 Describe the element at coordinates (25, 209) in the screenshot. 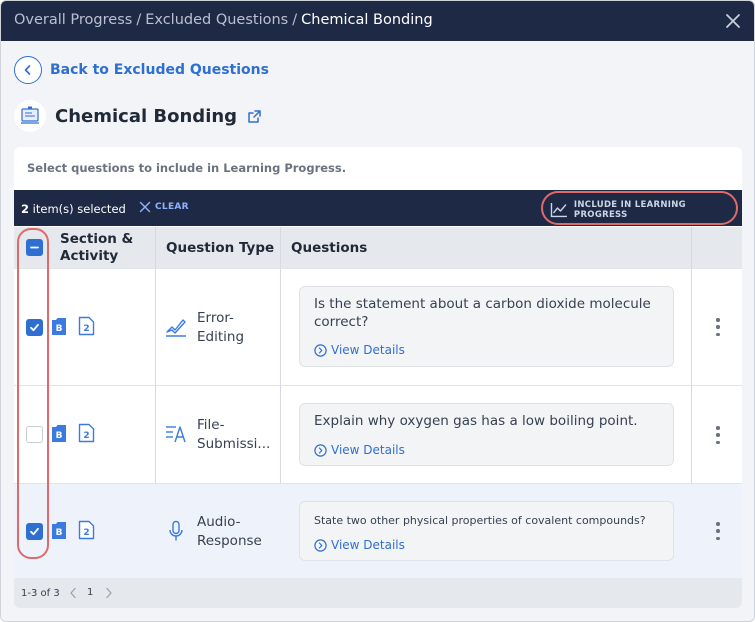

I see `selected-count-number: 2` at that location.